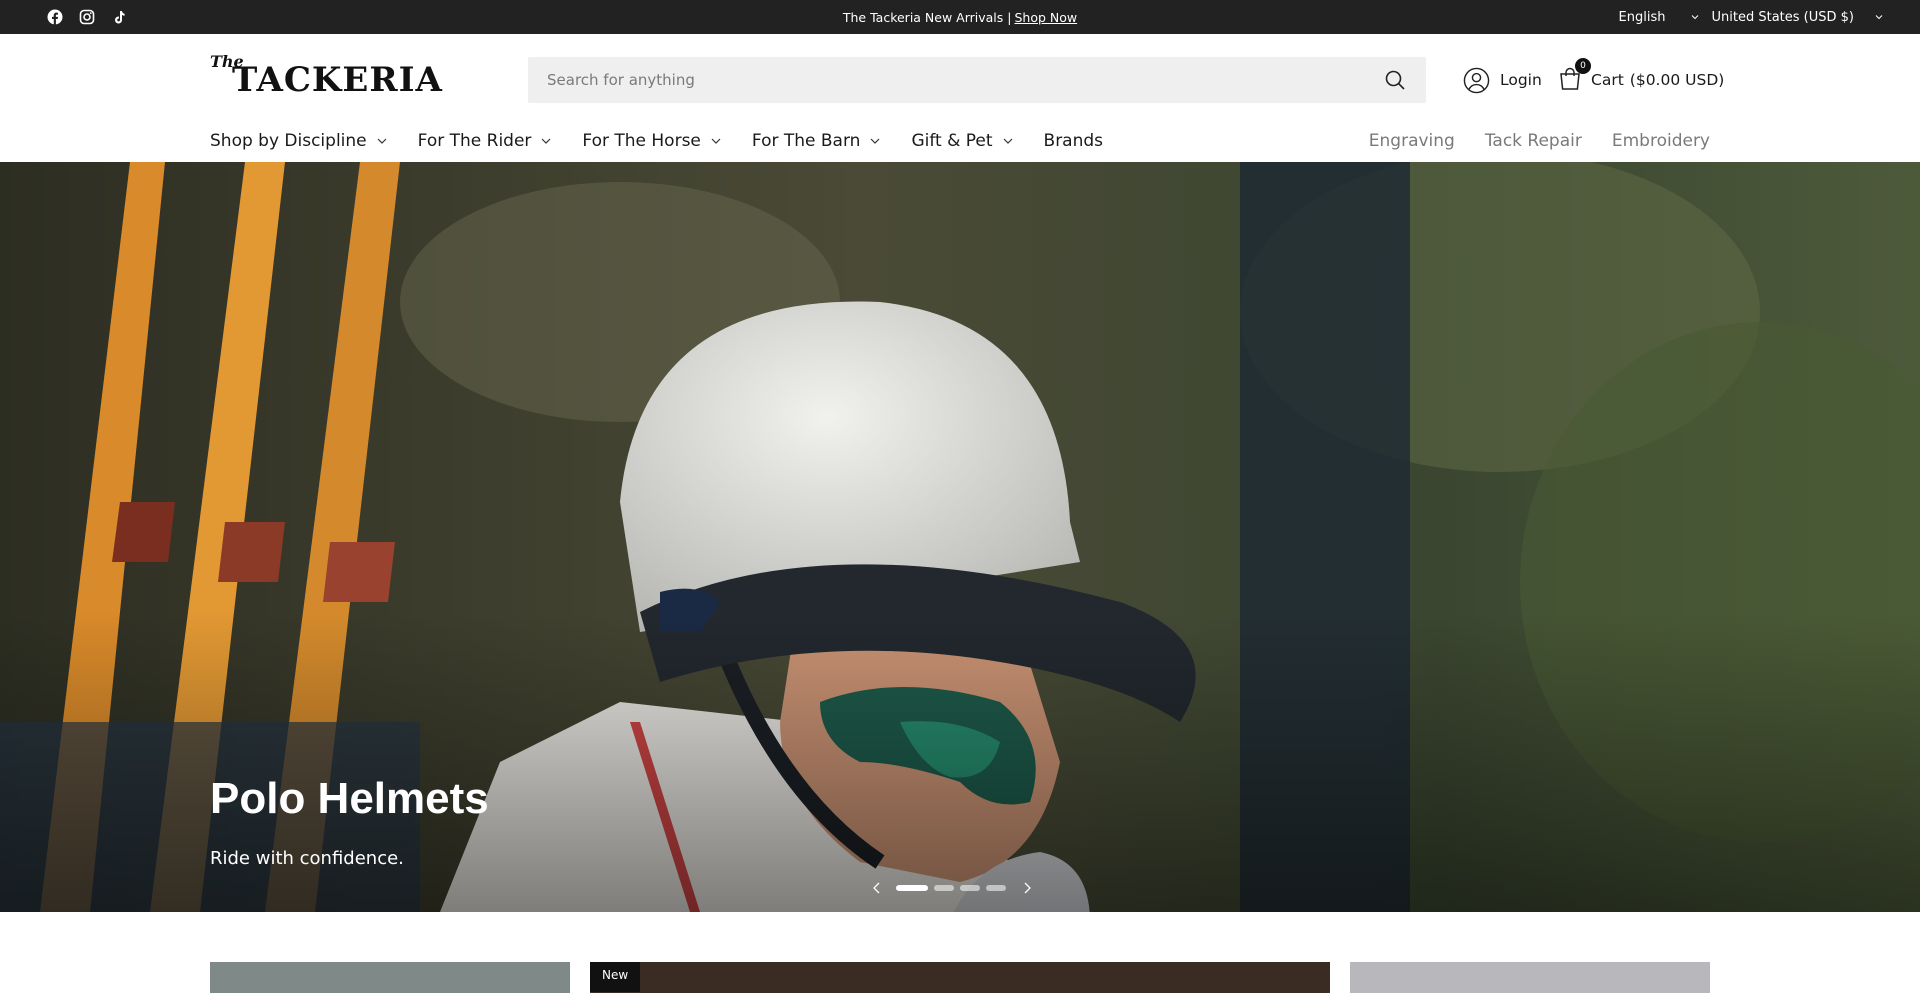  I want to click on nav-item-gift-and-pet: Gift & Pet, so click(962, 141).